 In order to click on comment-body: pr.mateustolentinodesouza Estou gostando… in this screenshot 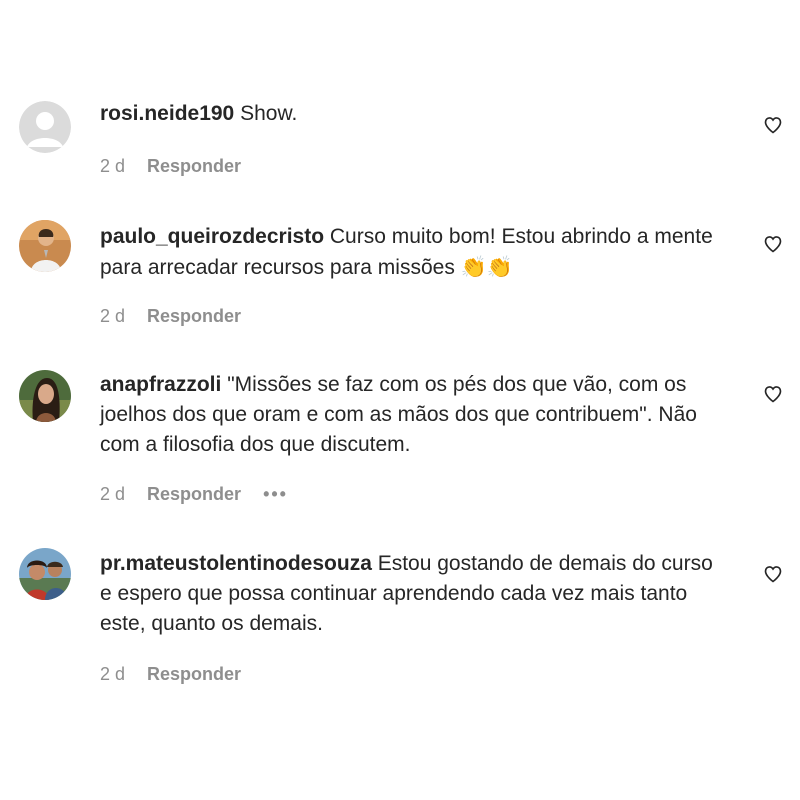, I will do `click(415, 594)`.